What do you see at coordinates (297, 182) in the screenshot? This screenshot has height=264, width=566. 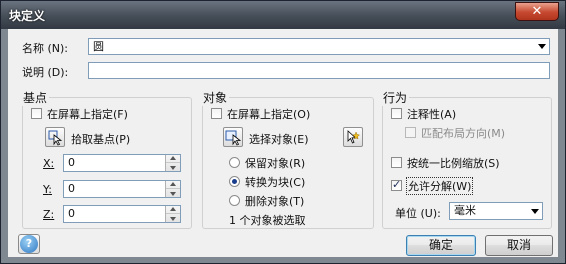 I see `convert-to-block-accel: (C)` at bounding box center [297, 182].